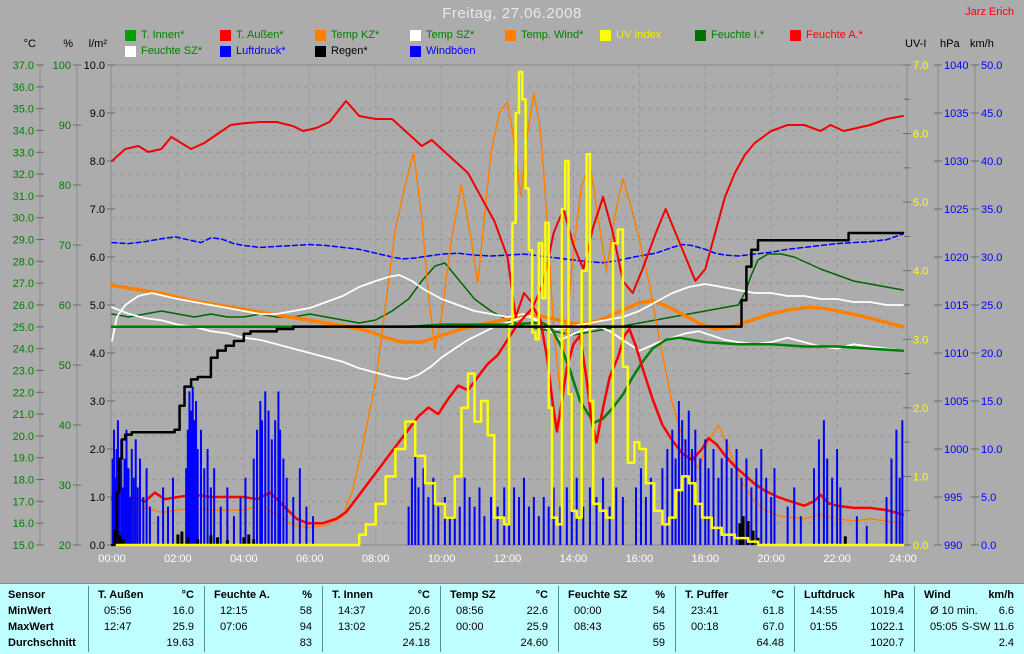 The height and width of the screenshot is (654, 1024). Describe the element at coordinates (419, 627) in the screenshot. I see `table-max-value: 25.2` at that location.